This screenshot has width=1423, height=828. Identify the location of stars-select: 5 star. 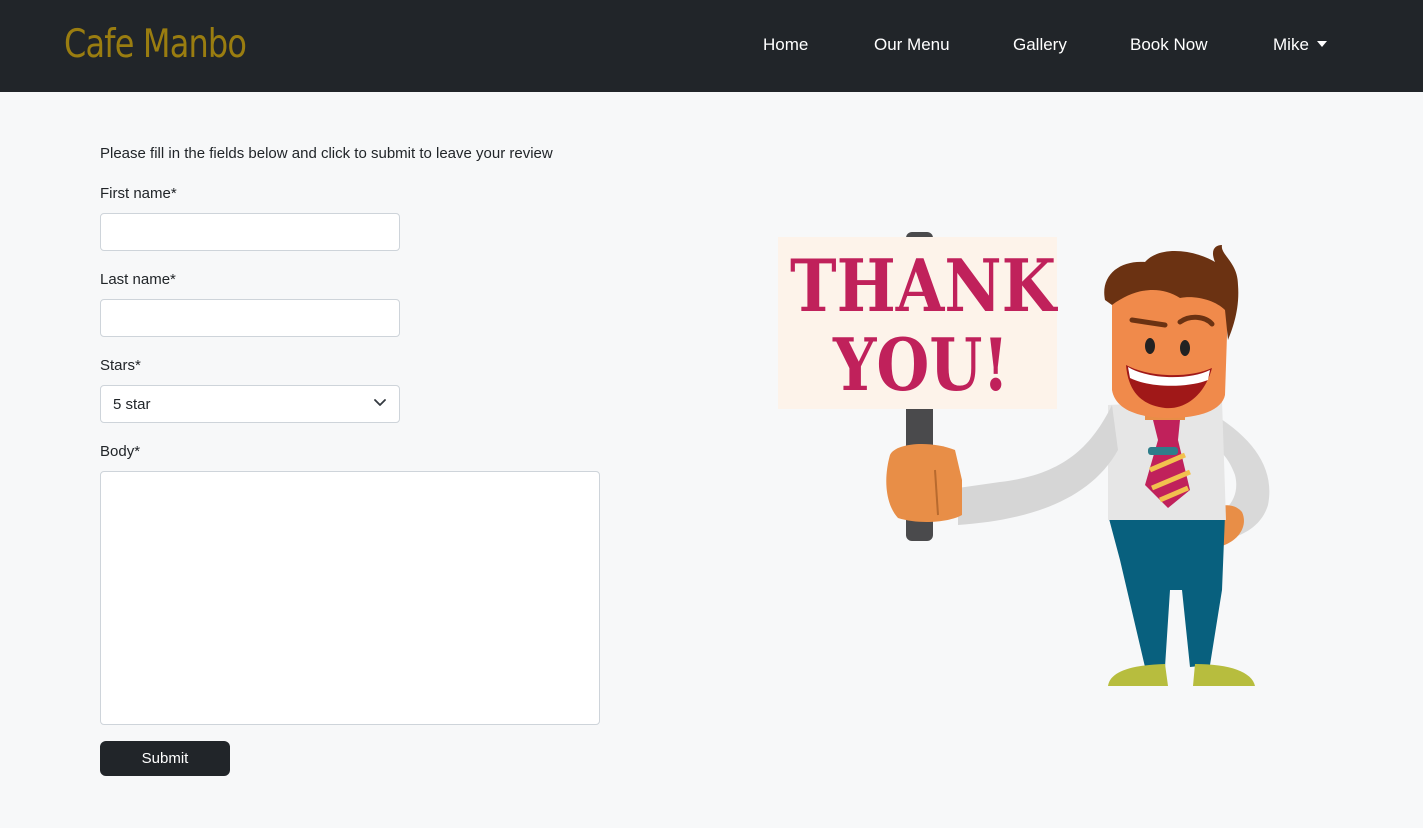
(250, 404).